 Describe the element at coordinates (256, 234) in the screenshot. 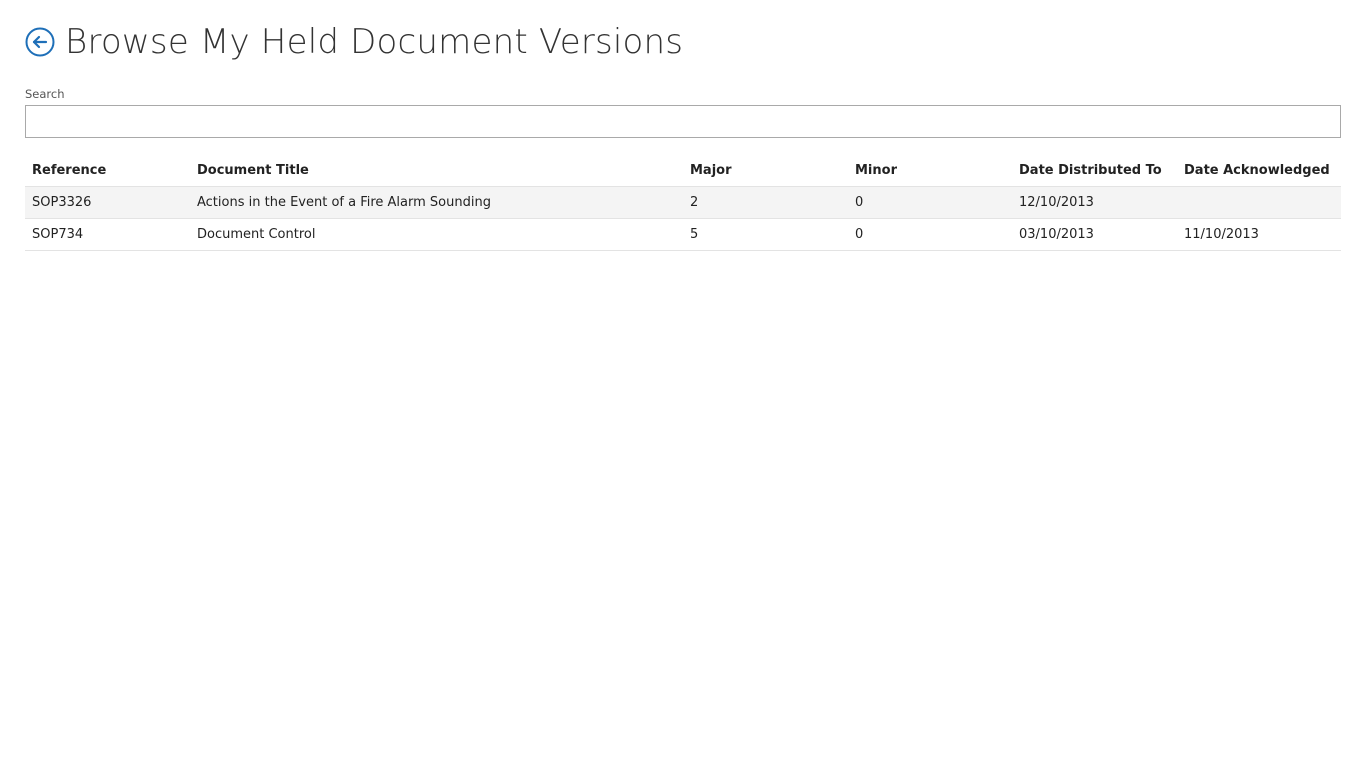

I see `cell-document-title: Document Control` at that location.